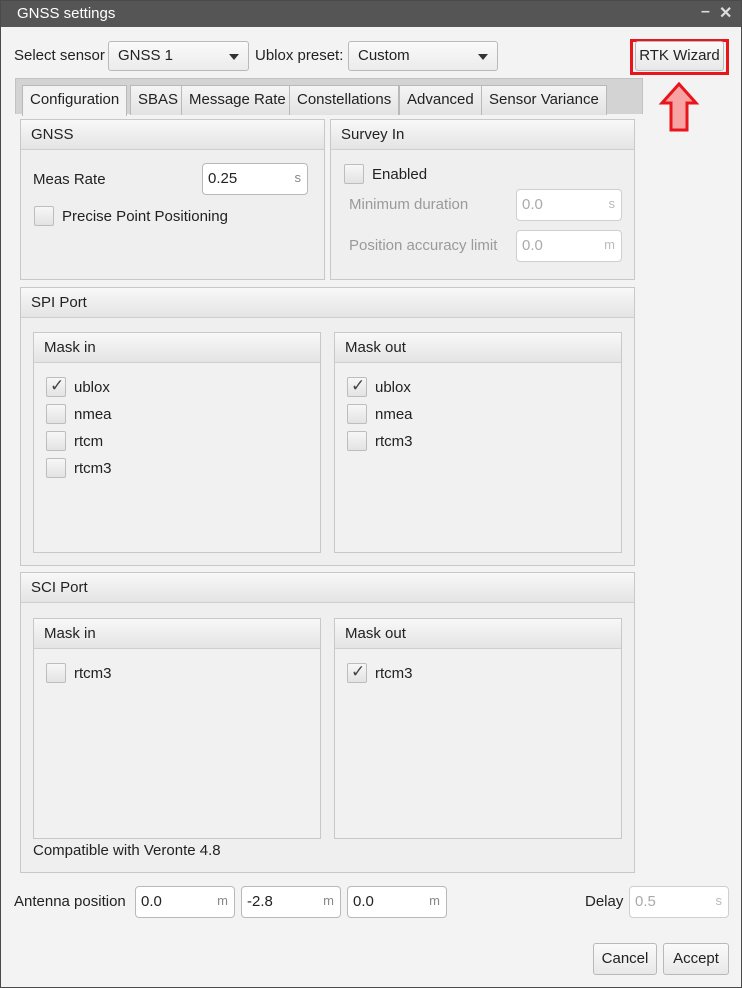 Image resolution: width=742 pixels, height=988 pixels. Describe the element at coordinates (679, 56) in the screenshot. I see `rtk-wizard-button: RTK Wizard` at that location.